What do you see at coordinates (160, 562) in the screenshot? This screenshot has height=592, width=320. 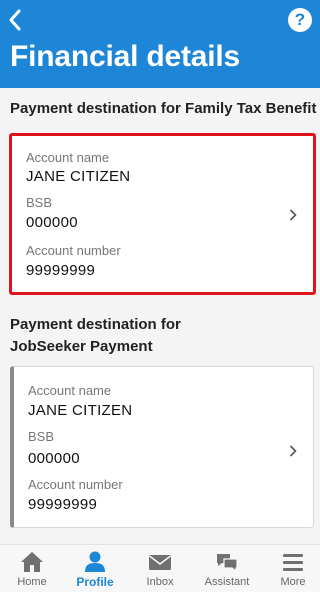 I see `inbox-icon` at bounding box center [160, 562].